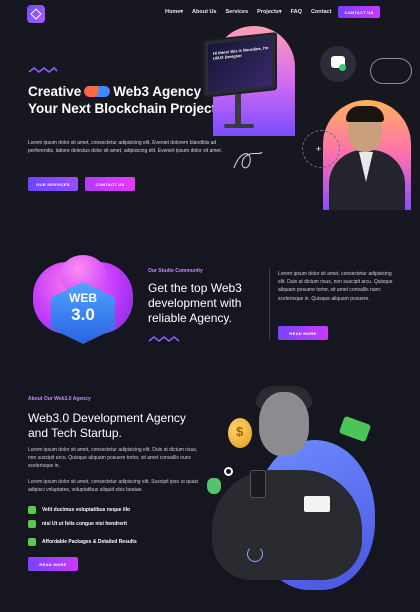 The height and width of the screenshot is (612, 420). Describe the element at coordinates (89, 542) in the screenshot. I see `feature-label: Affordable Packages & Detailed Results` at that location.